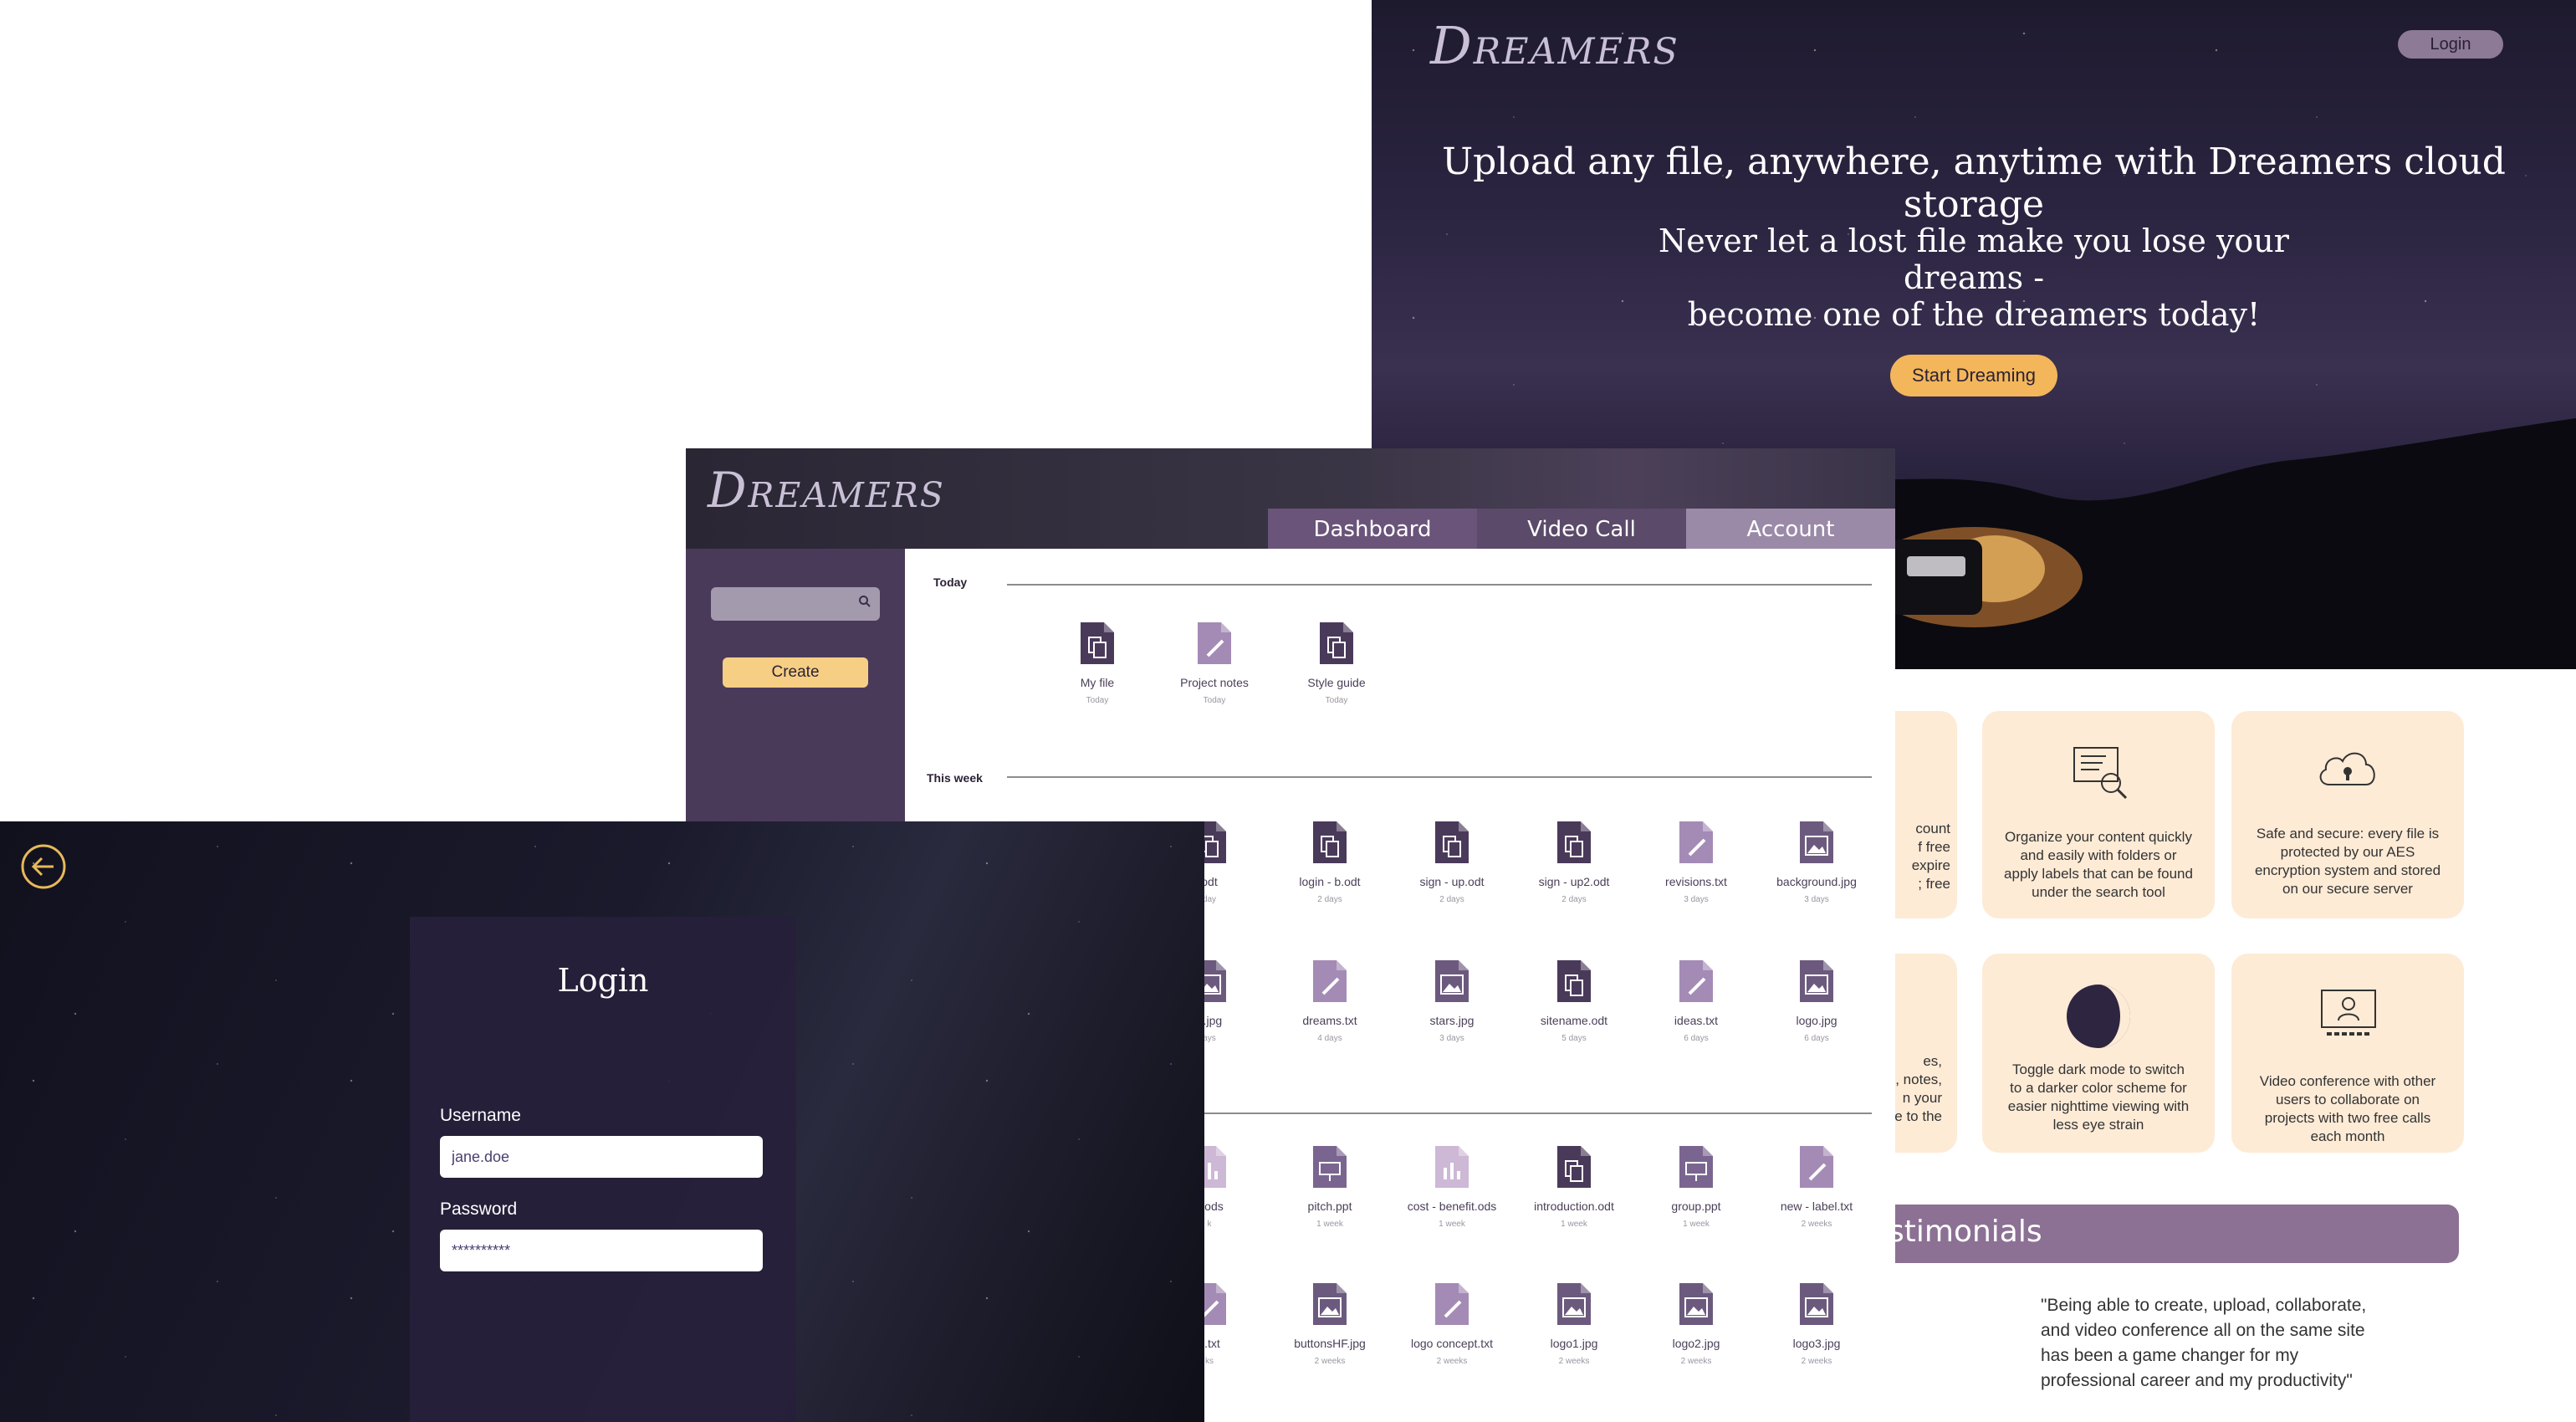 The image size is (2576, 1422). I want to click on file-name: sitename.odt, so click(1574, 1020).